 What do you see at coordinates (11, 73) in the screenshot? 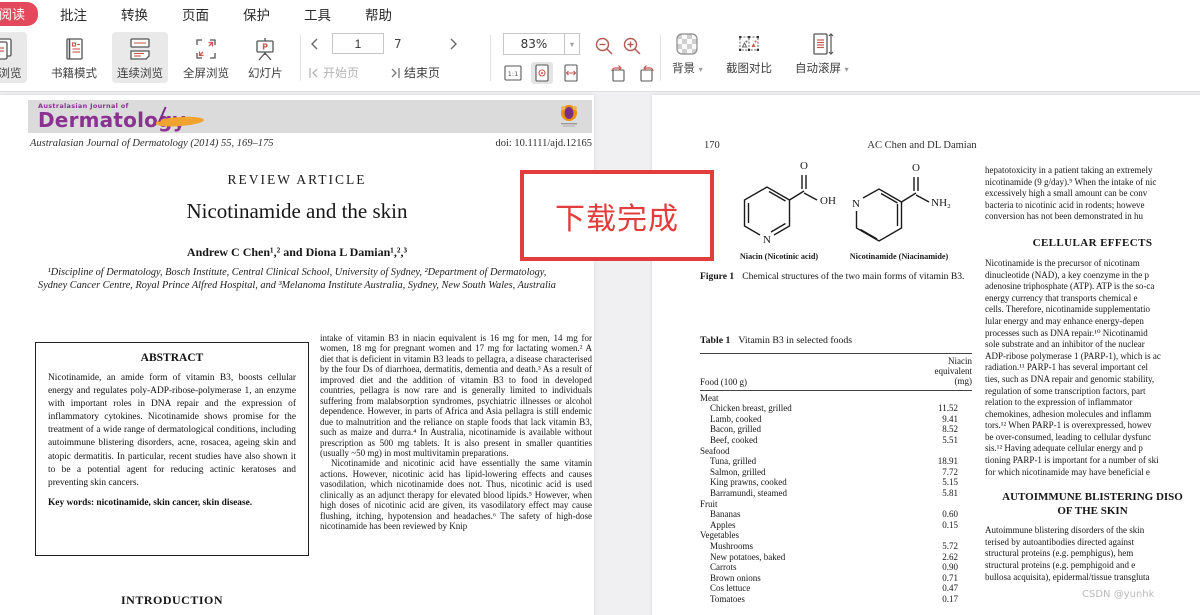
I see `page-view-label: 页浏览` at bounding box center [11, 73].